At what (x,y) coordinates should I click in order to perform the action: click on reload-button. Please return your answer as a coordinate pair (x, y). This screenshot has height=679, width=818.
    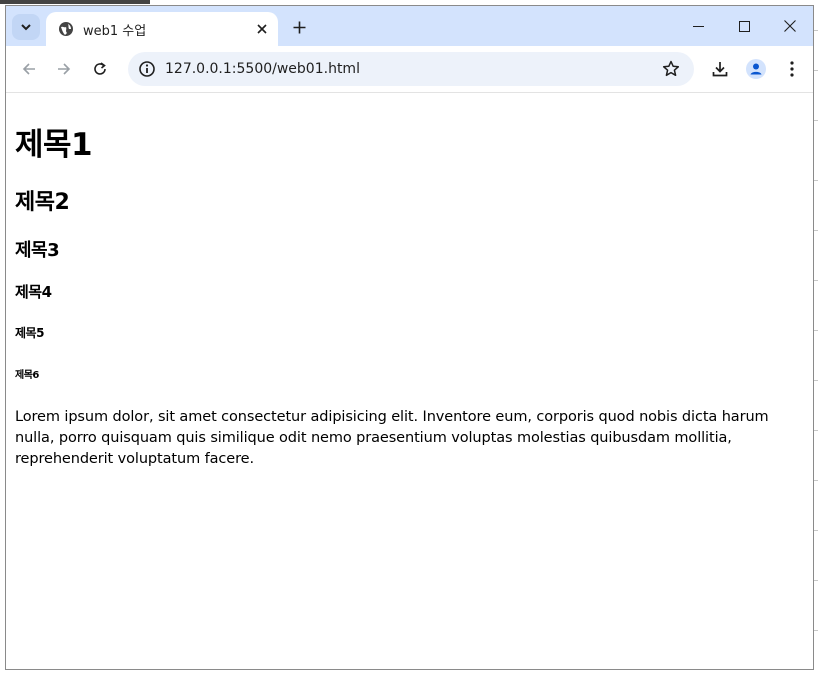
    Looking at the image, I should click on (100, 69).